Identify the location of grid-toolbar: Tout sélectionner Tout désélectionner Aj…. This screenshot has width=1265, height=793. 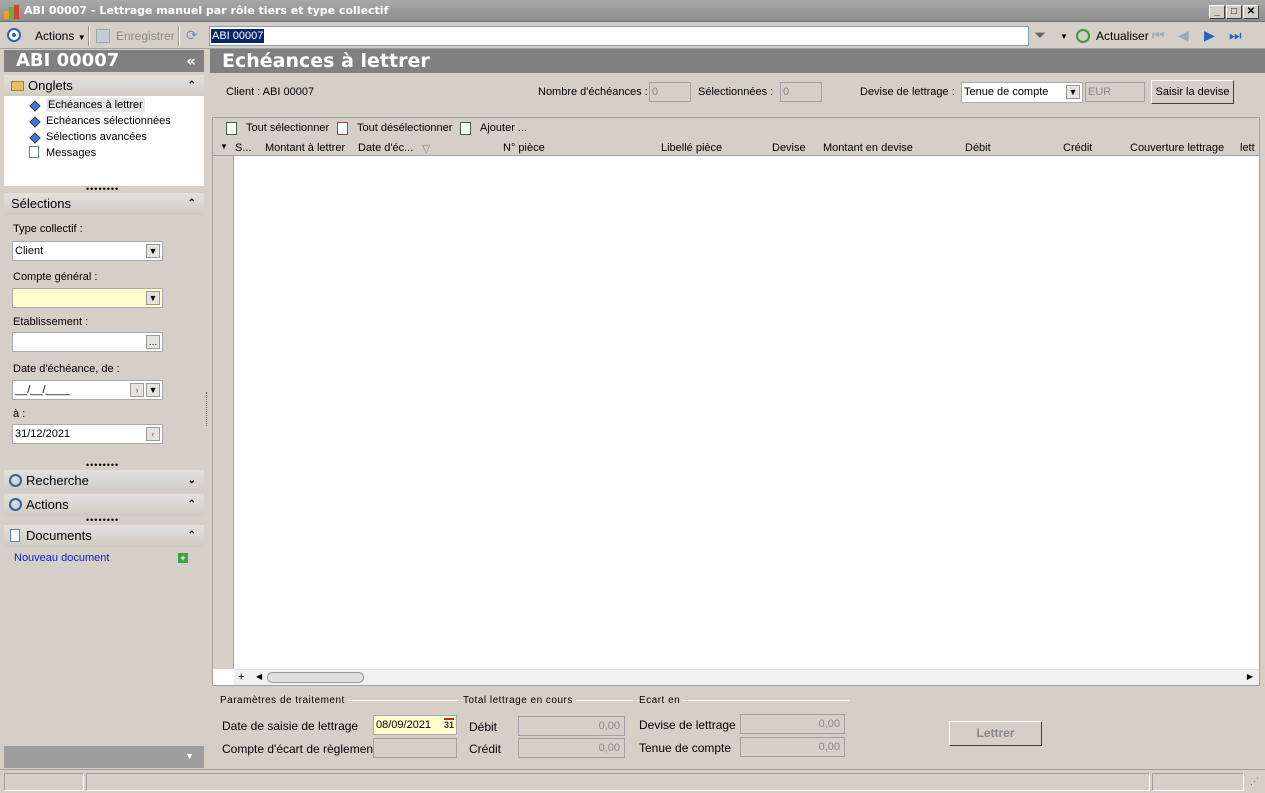
(736, 129).